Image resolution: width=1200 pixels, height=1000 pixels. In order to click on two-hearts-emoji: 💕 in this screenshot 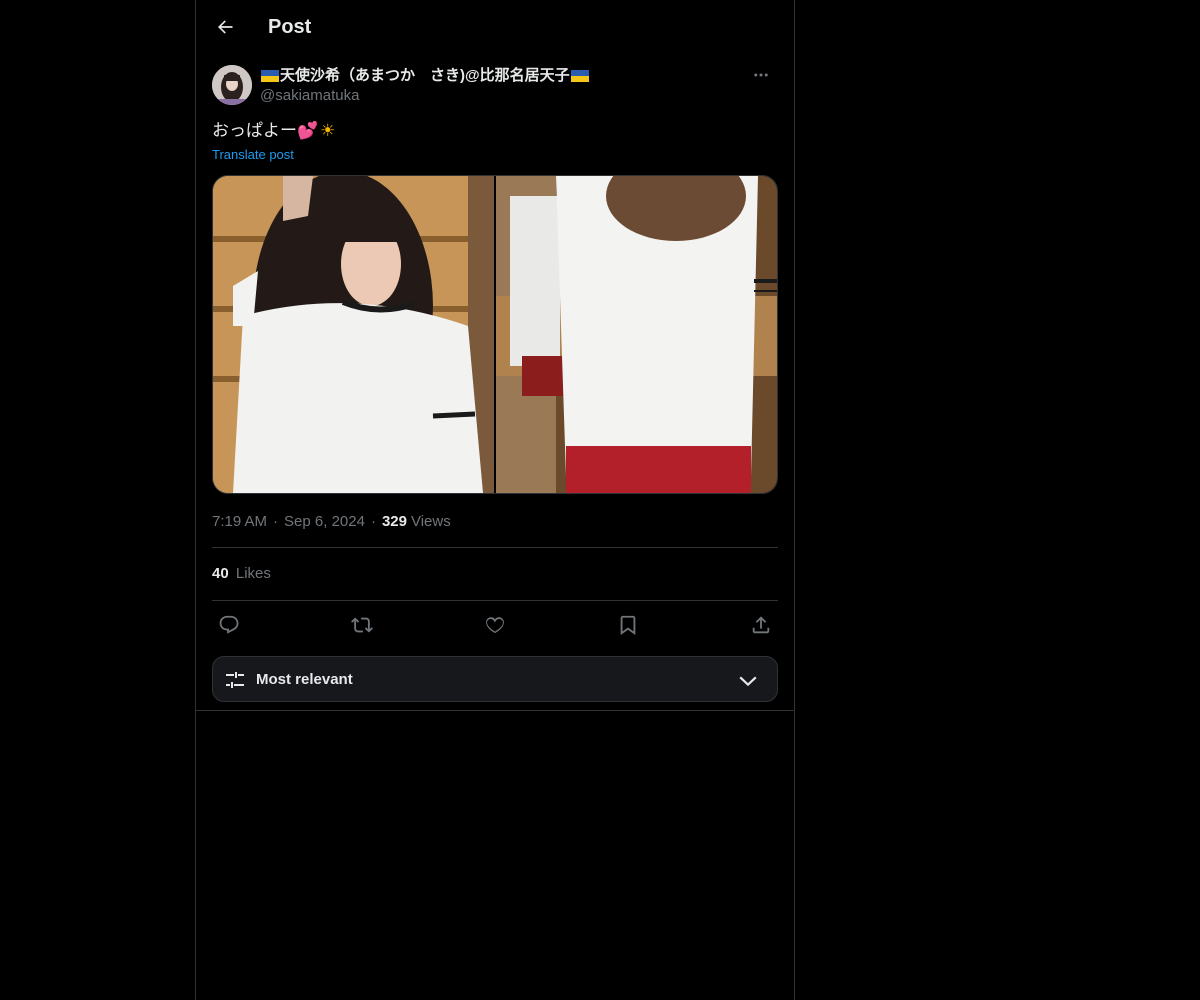, I will do `click(308, 130)`.